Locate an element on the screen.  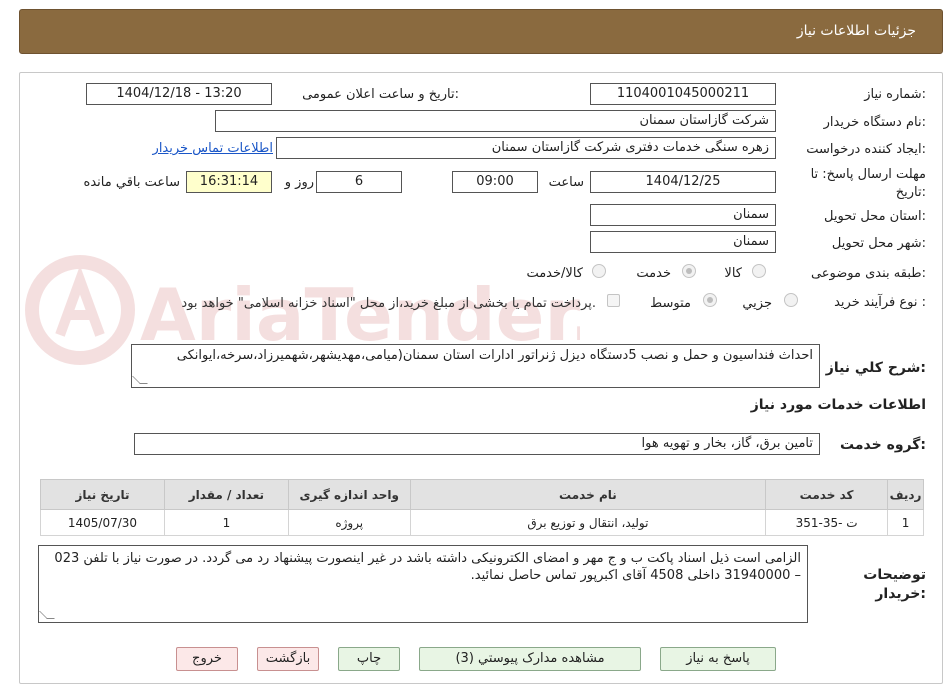
view-attachments-button: مشاهده مدارک پیوستي (3) is located at coordinates (530, 659).